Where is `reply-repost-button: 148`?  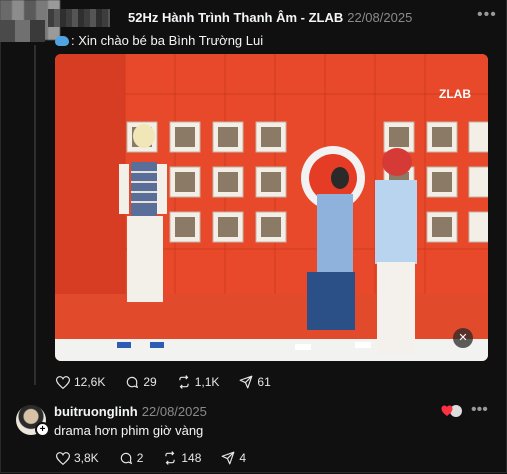 reply-repost-button: 148 is located at coordinates (182, 458).